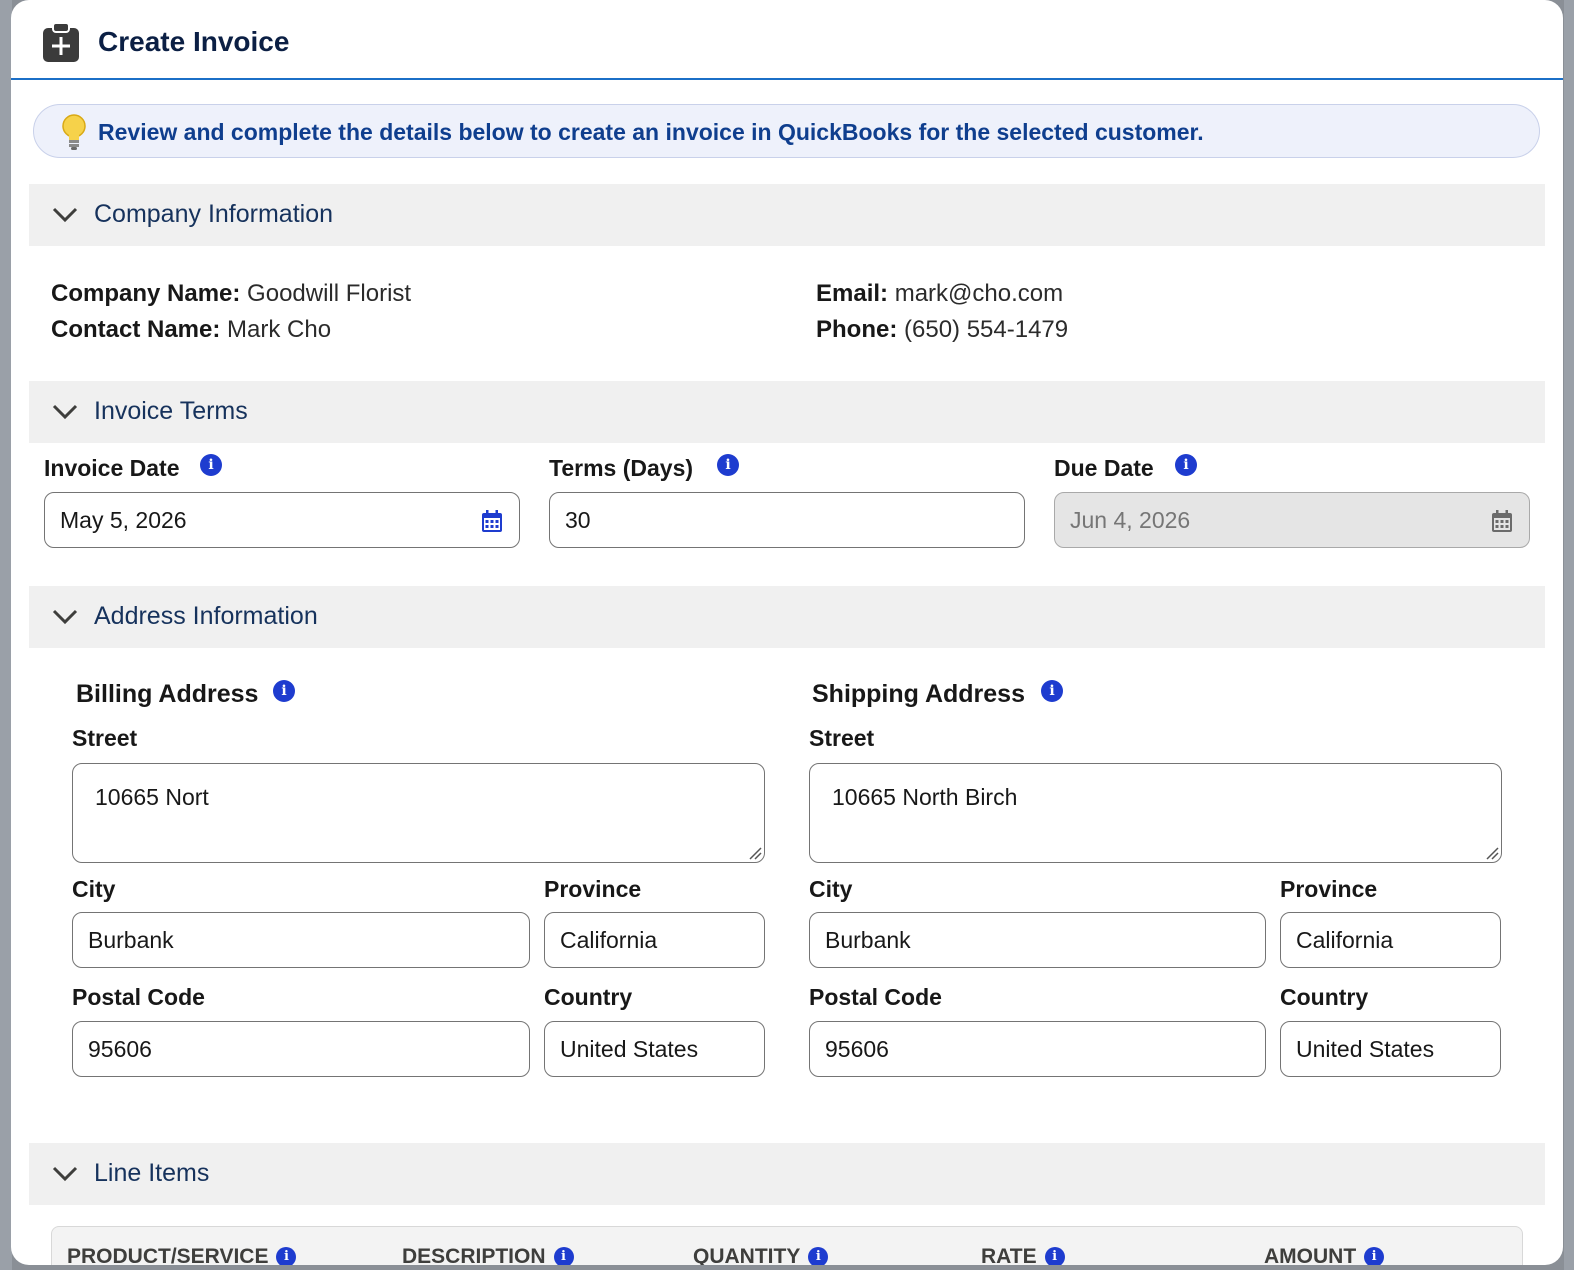 The image size is (1574, 1270). I want to click on shipping-city-label: City, so click(831, 889).